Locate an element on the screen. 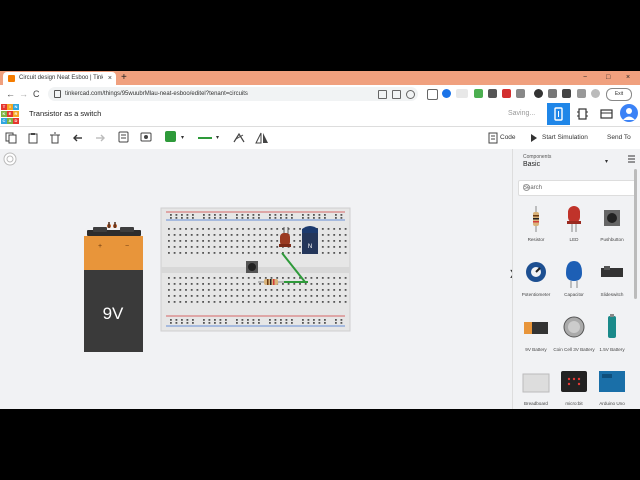  window-maximize-icon: □ is located at coordinates (608, 77).